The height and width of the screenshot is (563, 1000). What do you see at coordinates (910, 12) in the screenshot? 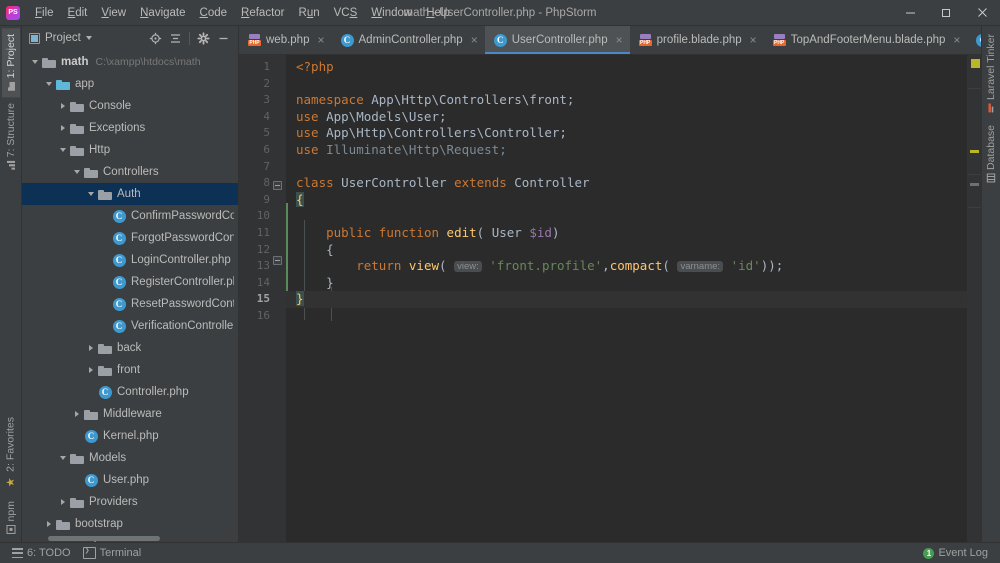
I see `minimize-button` at bounding box center [910, 12].